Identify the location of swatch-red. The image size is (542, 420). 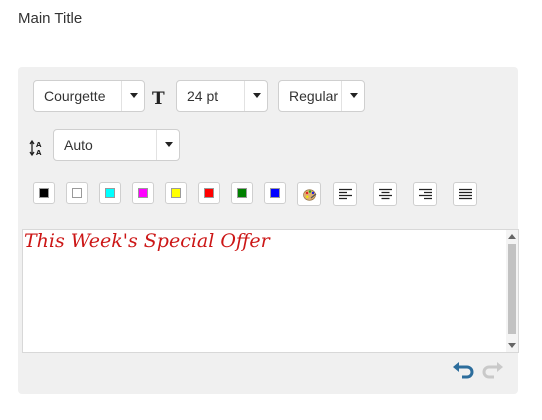
(209, 193).